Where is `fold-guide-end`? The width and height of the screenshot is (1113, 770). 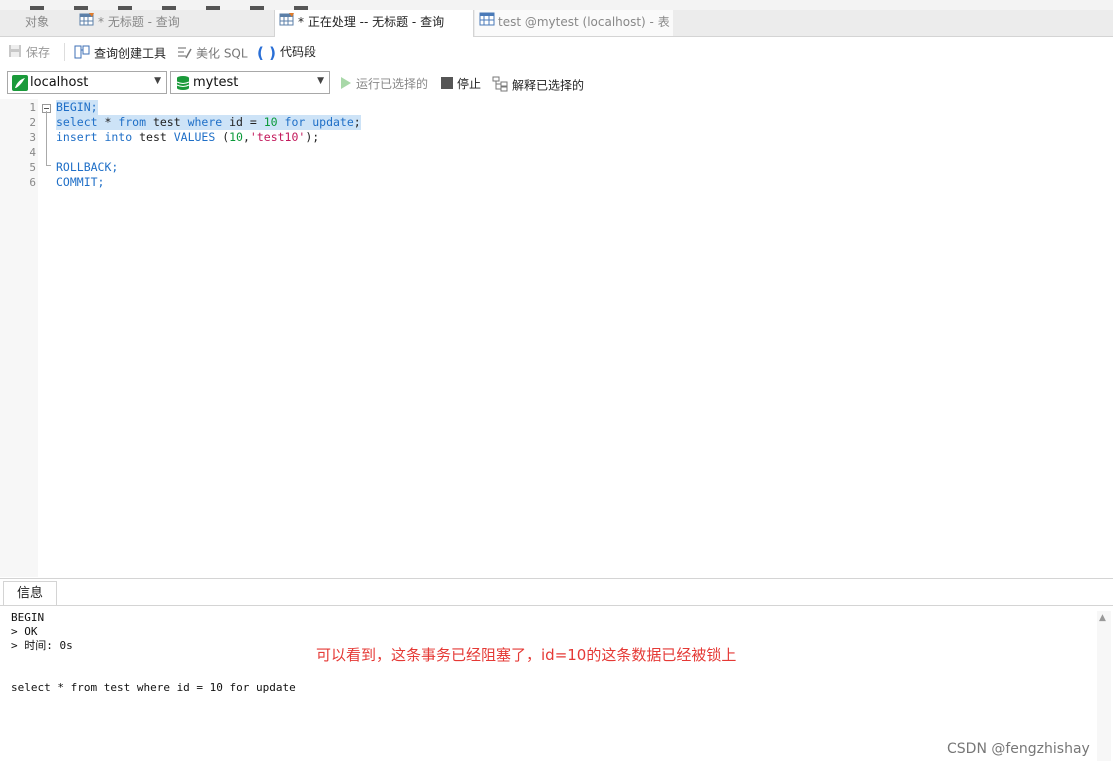
fold-guide-end is located at coordinates (48, 165).